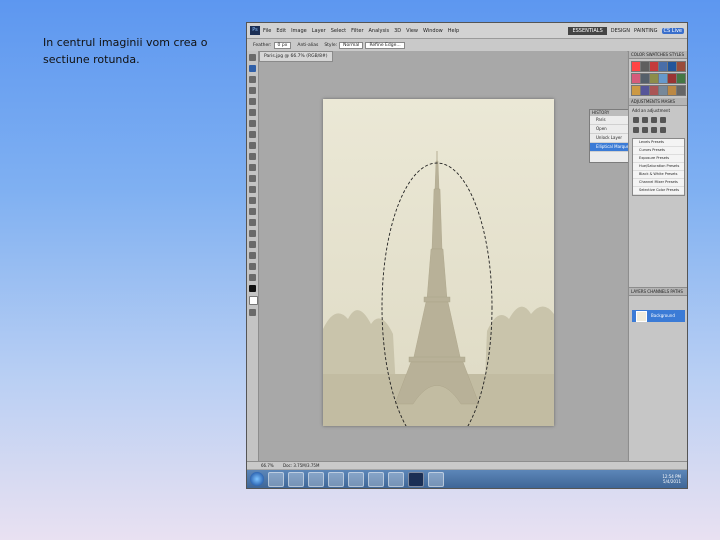  I want to click on antialias-checkbox: Anti-alias, so click(307, 45).